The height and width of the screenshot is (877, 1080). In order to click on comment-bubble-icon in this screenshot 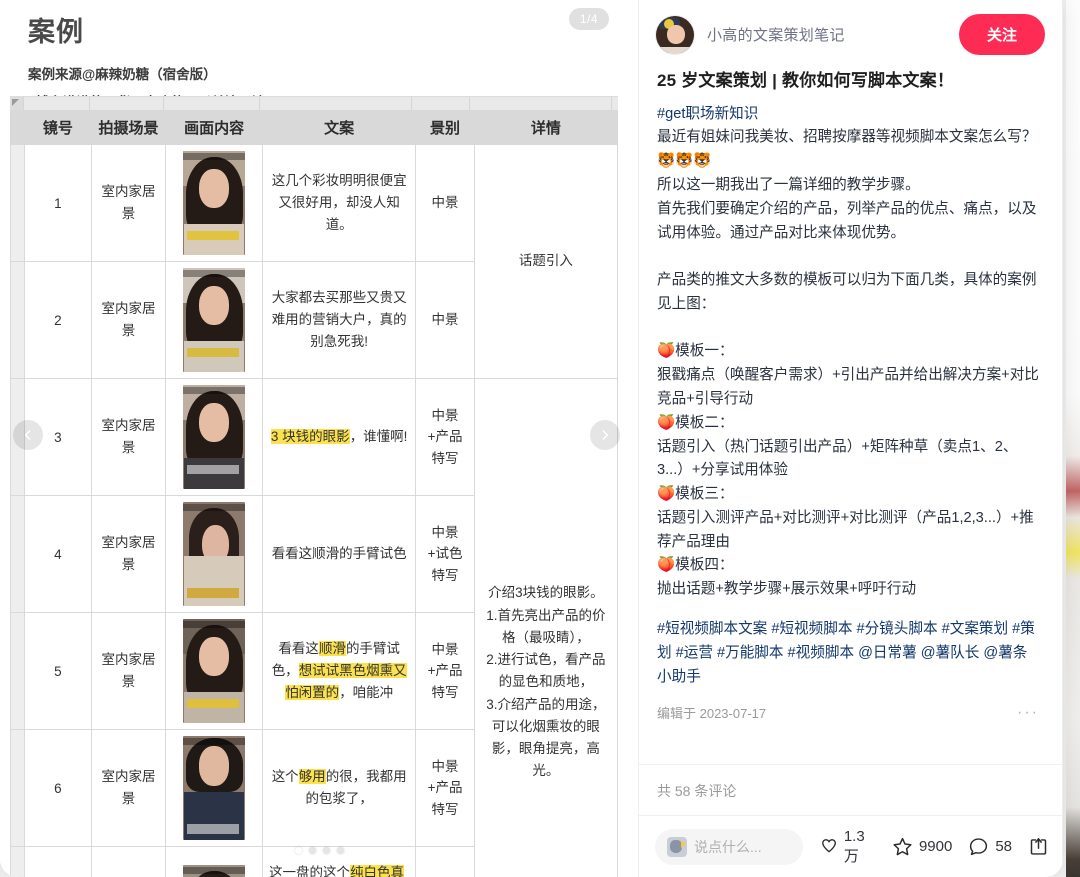, I will do `click(979, 847)`.